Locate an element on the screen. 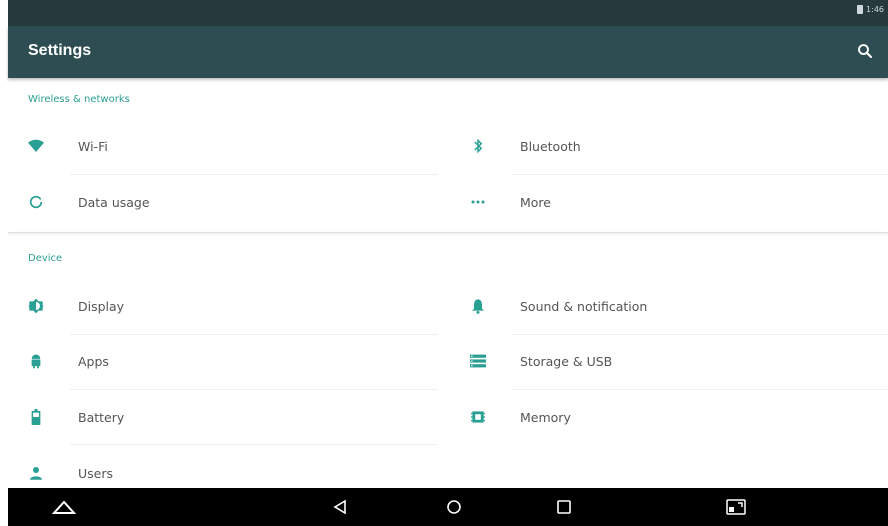  setting-label: Display is located at coordinates (101, 306).